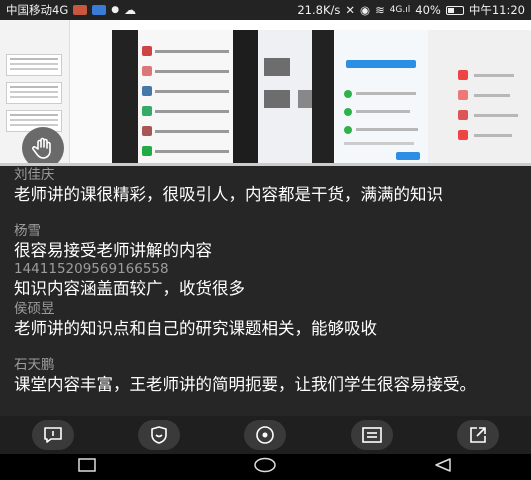 Image resolution: width=531 pixels, height=480 pixels. I want to click on system-nav-bar, so click(265, 467).